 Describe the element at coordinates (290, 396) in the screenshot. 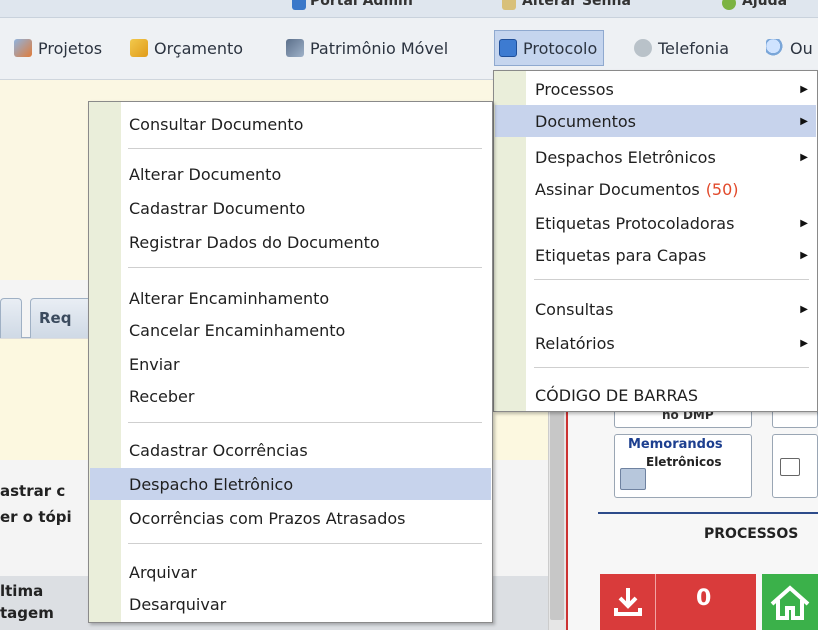

I see `documentos-item-receber: Receber` at that location.